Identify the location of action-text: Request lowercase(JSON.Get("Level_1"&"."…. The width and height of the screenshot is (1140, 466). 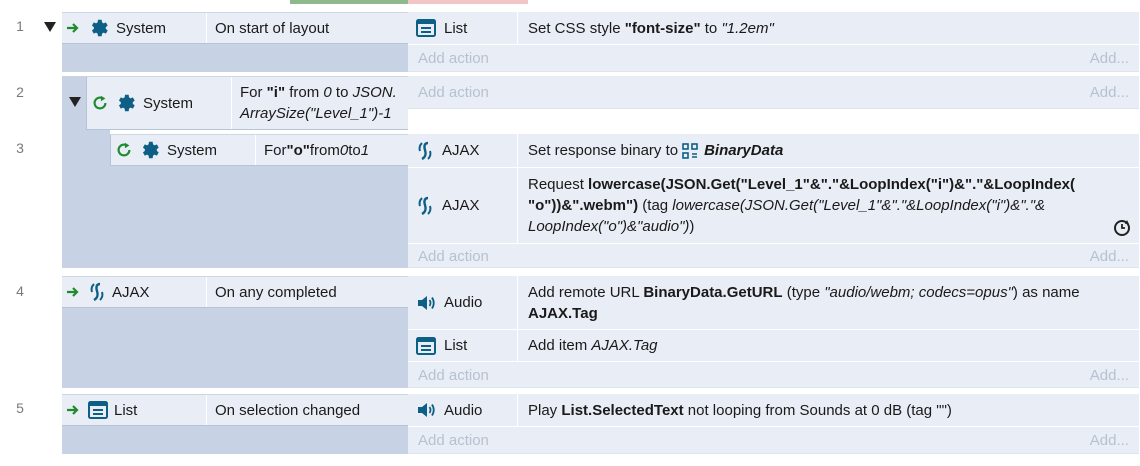
(802, 205).